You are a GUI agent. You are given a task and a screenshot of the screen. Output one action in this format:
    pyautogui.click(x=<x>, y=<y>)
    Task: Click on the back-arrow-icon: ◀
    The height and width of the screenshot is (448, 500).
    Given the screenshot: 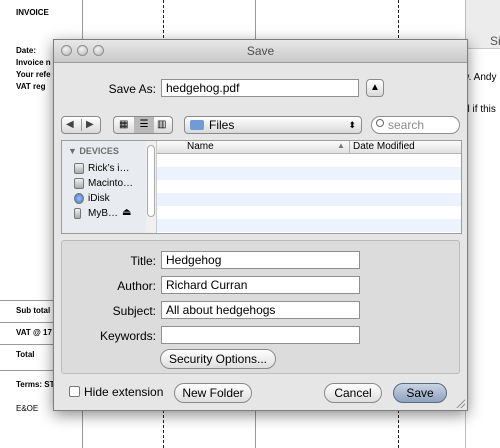 What is the action you would take?
    pyautogui.click(x=70, y=125)
    